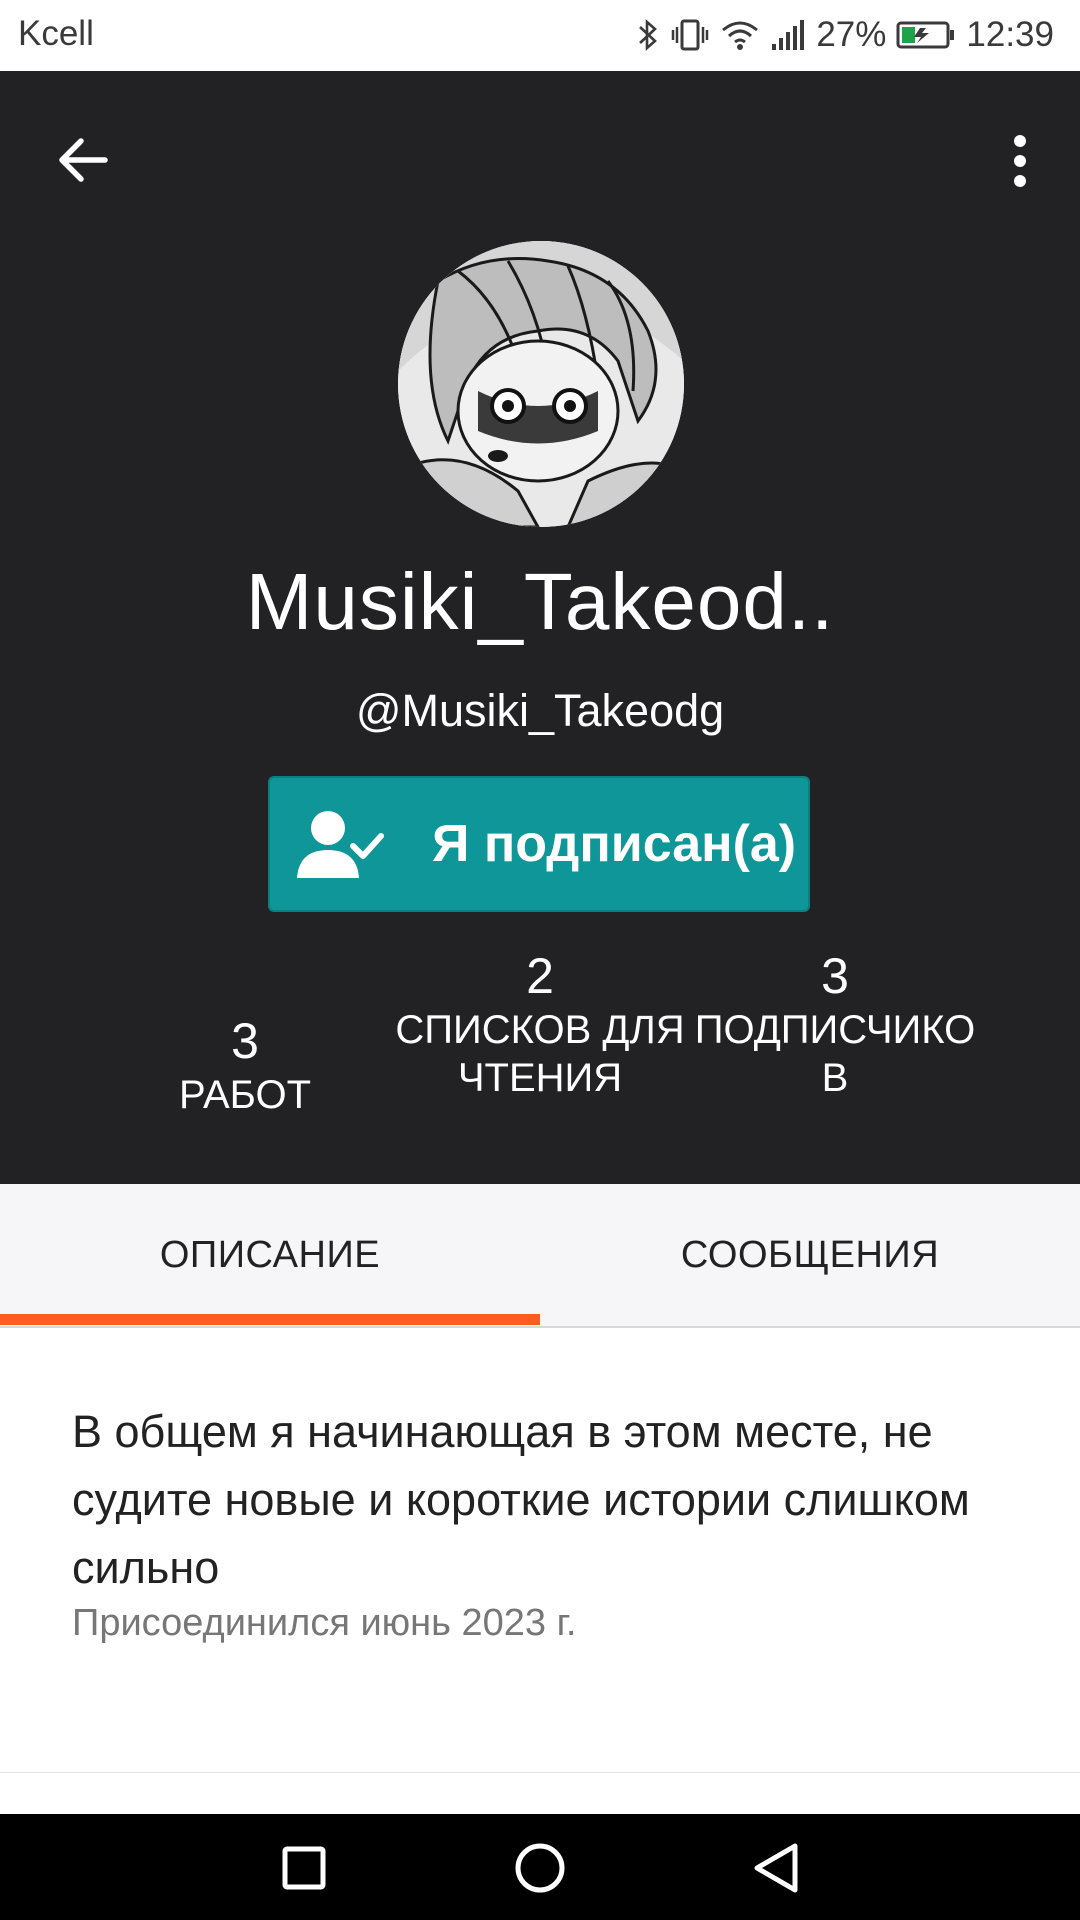 This screenshot has width=1080, height=1920. I want to click on tab-description: ОПИСАНИЕ, so click(270, 1255).